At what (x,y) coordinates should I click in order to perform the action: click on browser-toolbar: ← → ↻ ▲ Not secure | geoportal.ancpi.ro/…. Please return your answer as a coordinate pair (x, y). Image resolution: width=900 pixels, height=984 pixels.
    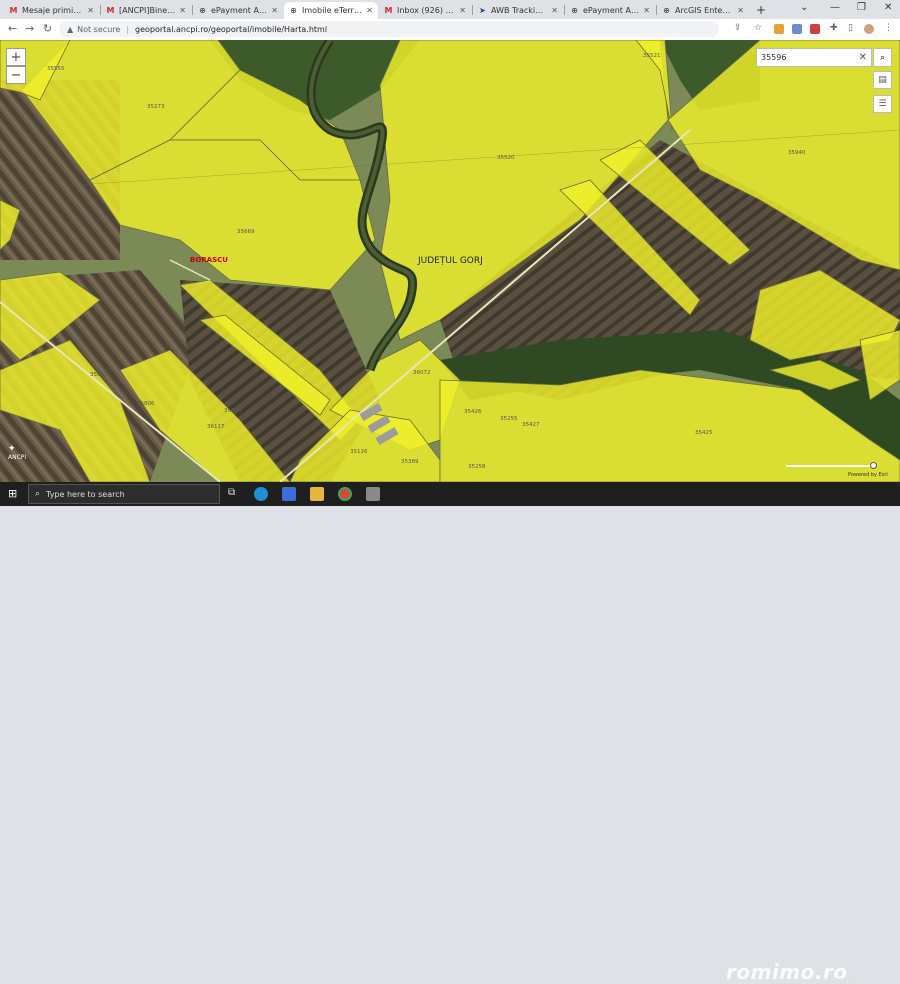
    Looking at the image, I should click on (450, 30).